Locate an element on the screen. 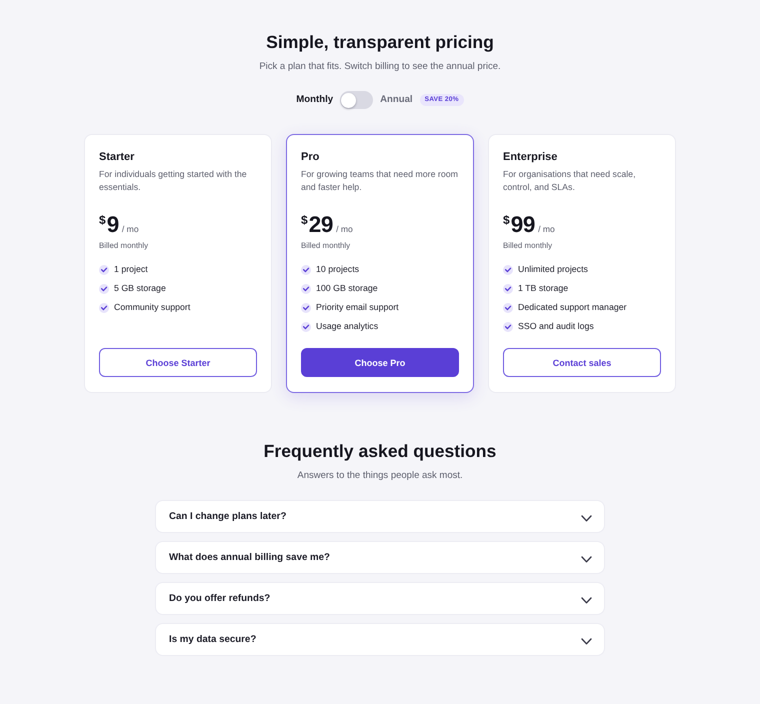 This screenshot has width=760, height=704. plan-description: For growing teams that need more room and faster help. is located at coordinates (380, 181).